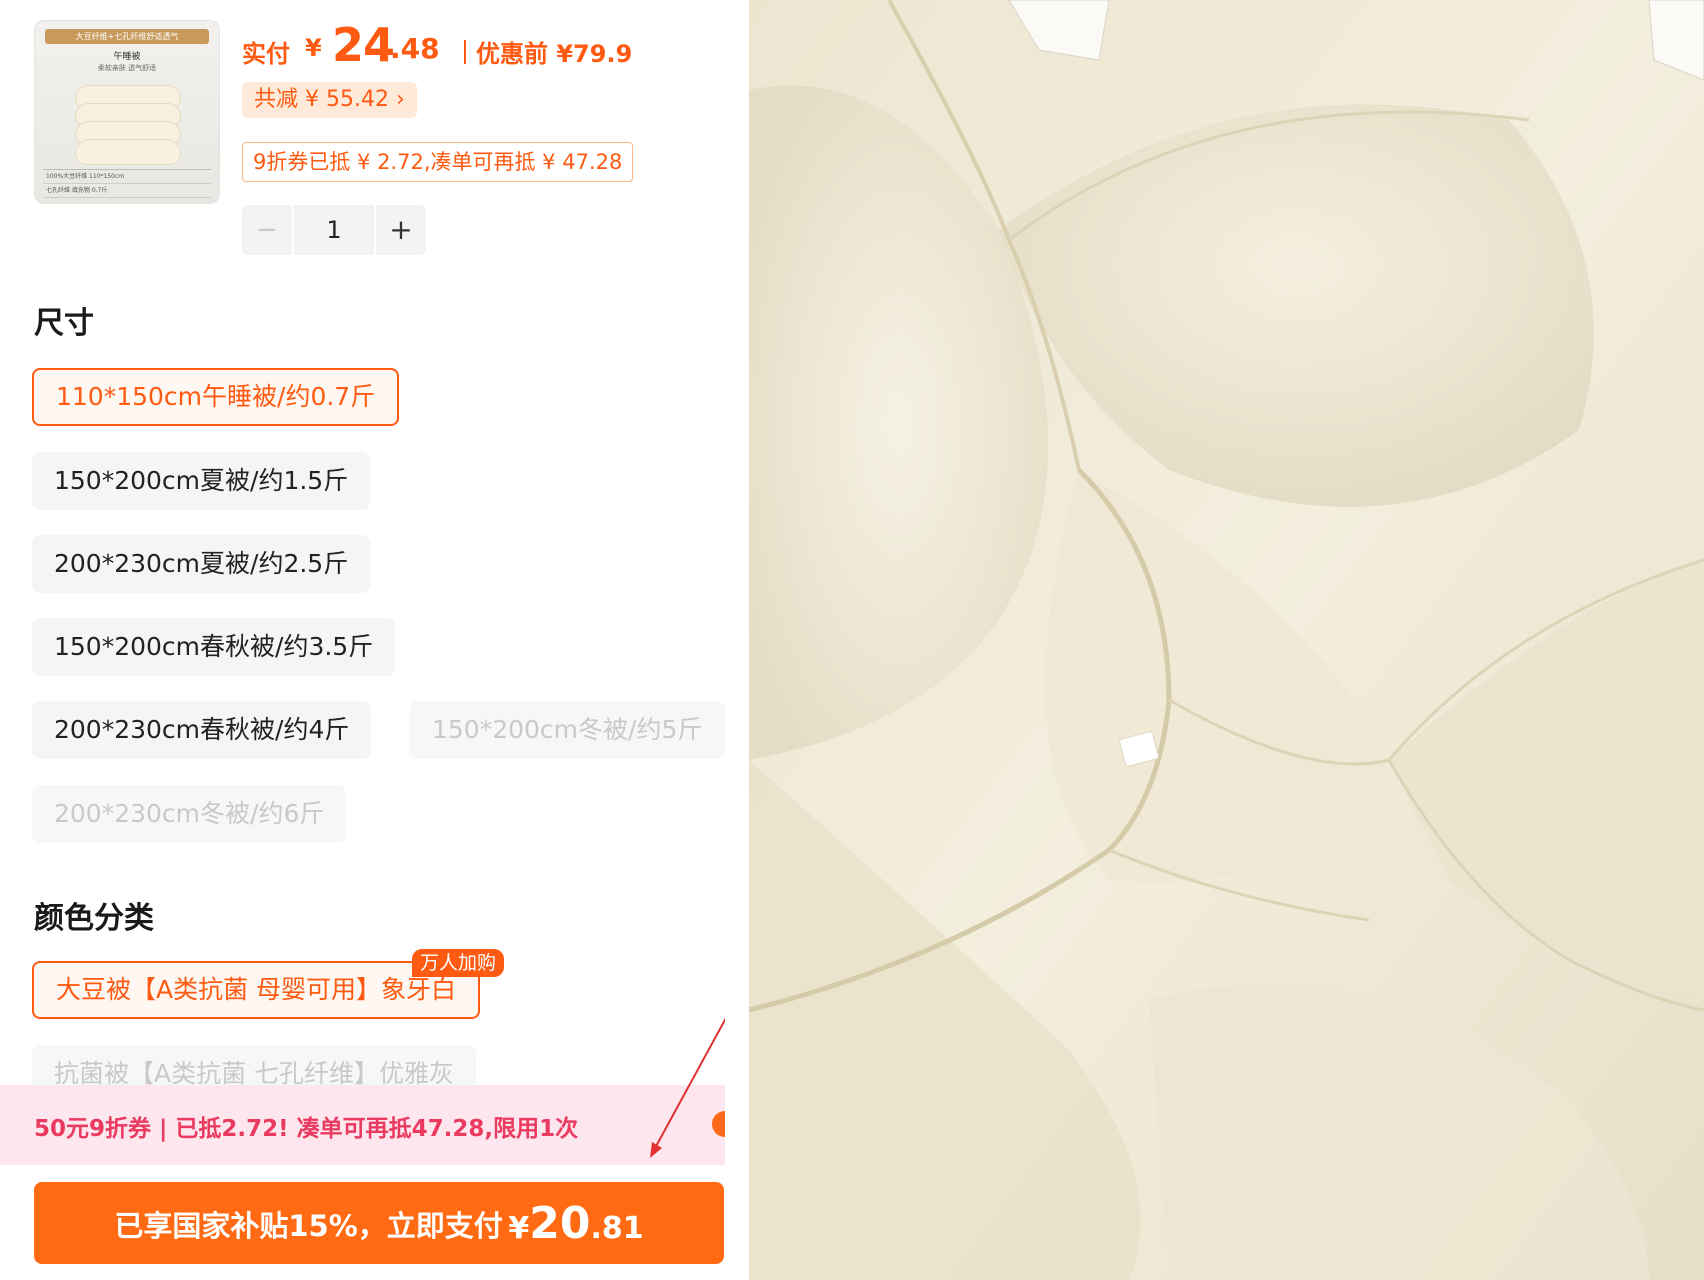  I want to click on popular-badge: 万人加购, so click(458, 963).